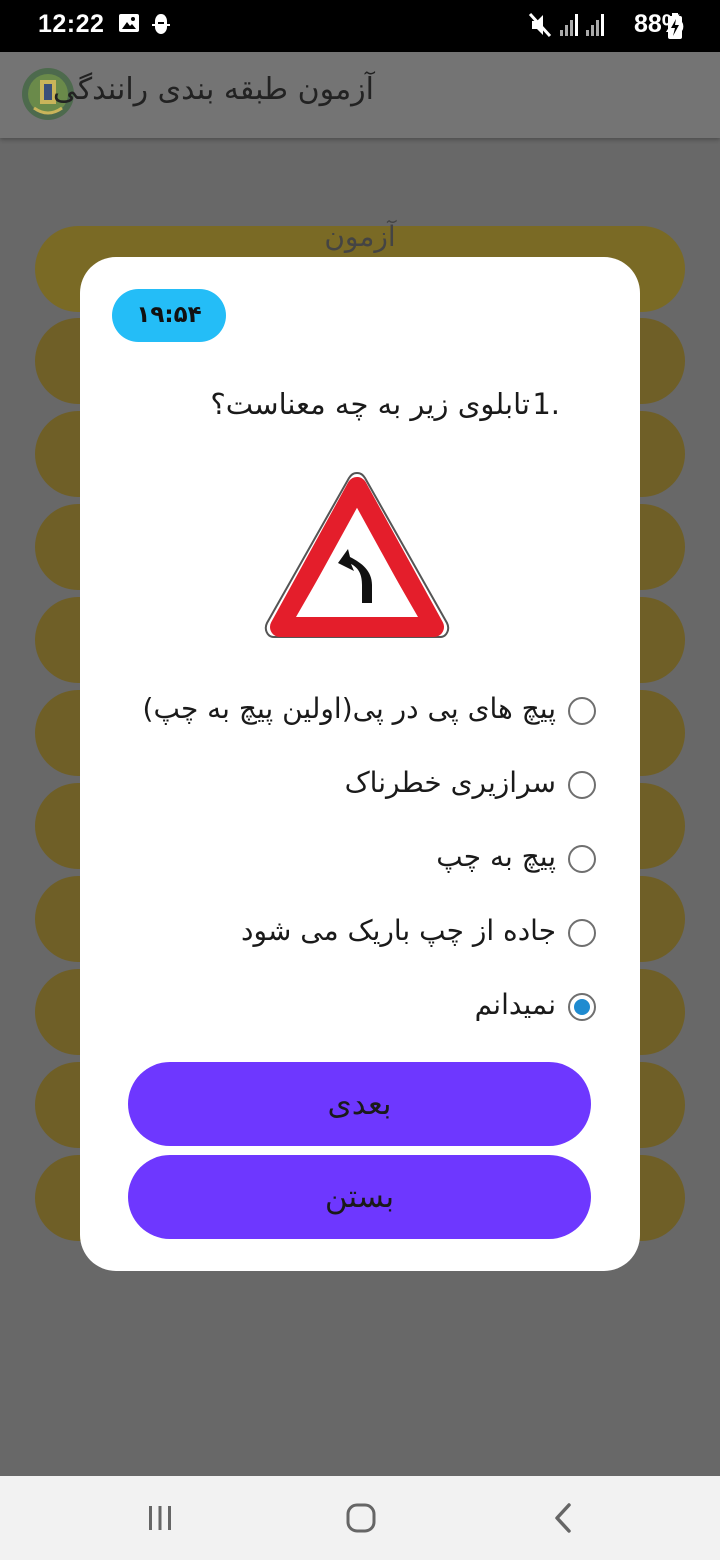 The width and height of the screenshot is (720, 1560). What do you see at coordinates (370, 404) in the screenshot?
I see `question-text: تابلوی زیر به چه معناست؟` at bounding box center [370, 404].